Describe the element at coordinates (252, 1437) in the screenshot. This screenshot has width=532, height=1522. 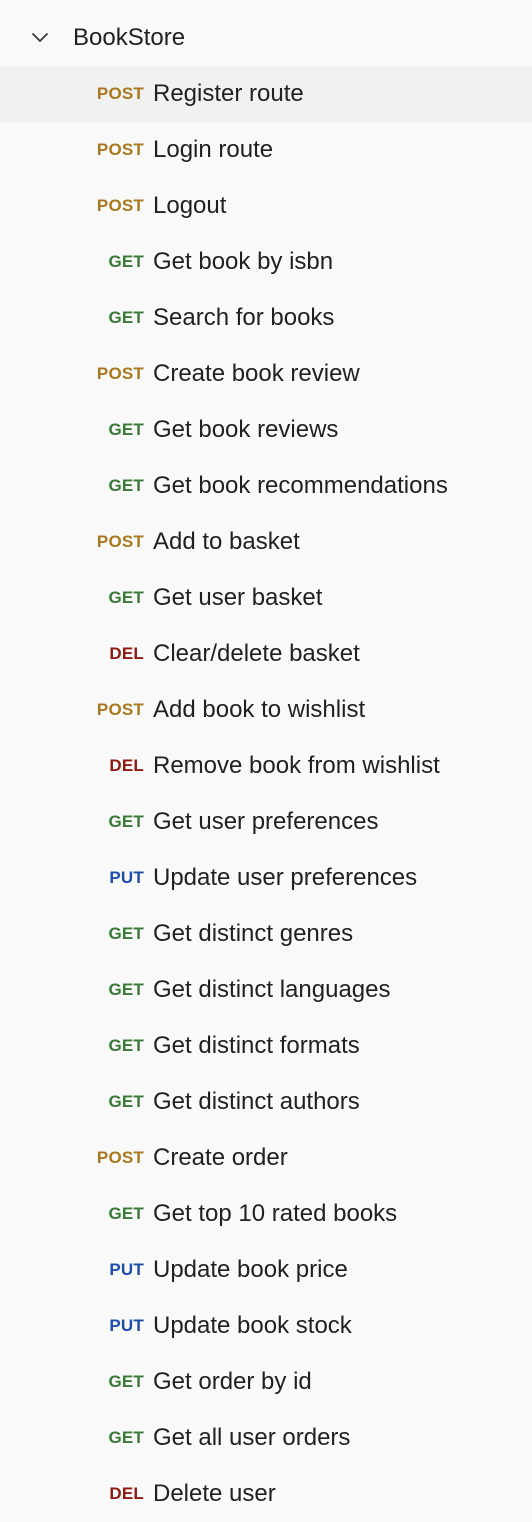
I see `request-name: Get all user orders` at that location.